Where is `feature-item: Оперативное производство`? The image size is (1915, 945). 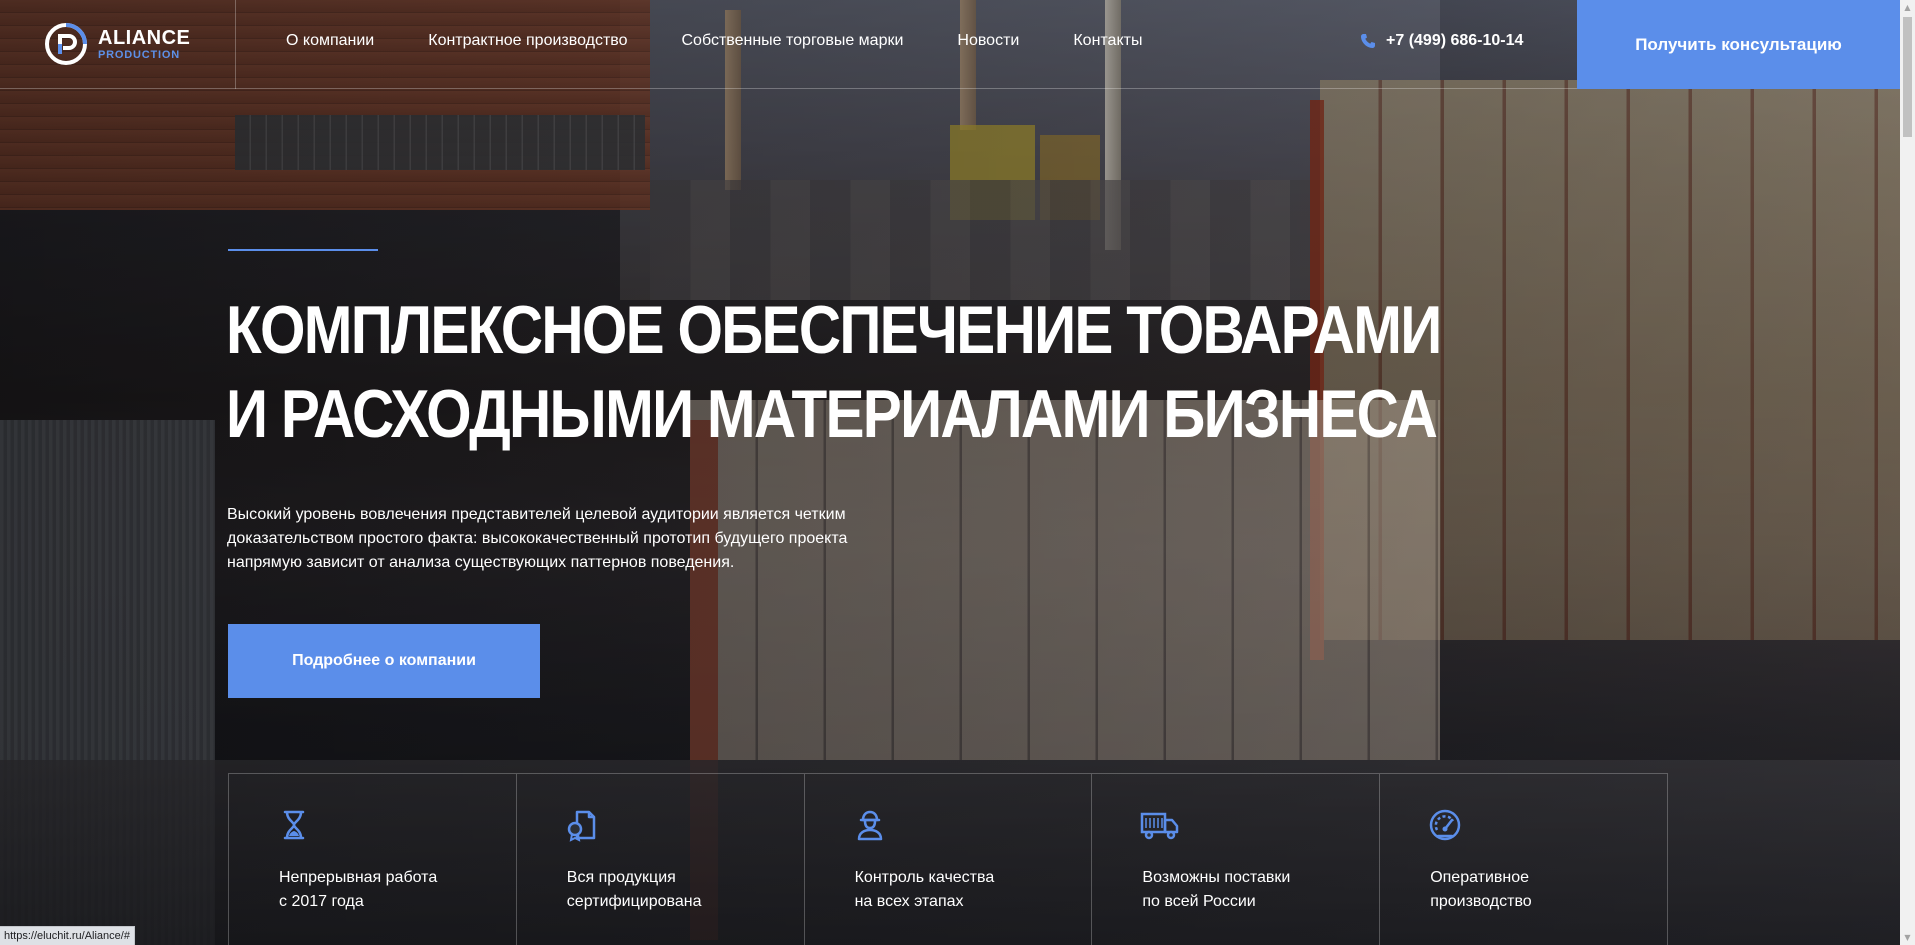
feature-item: Оперативное производство is located at coordinates (1524, 859).